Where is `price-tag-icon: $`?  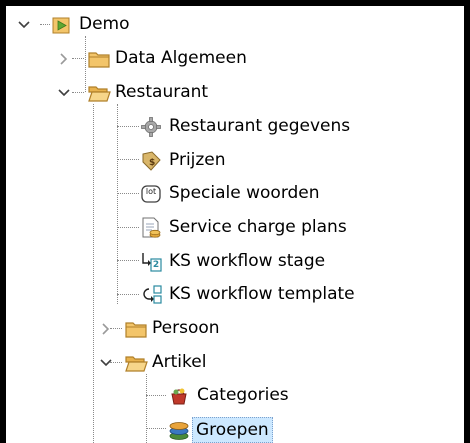
price-tag-icon: $ is located at coordinates (151, 161).